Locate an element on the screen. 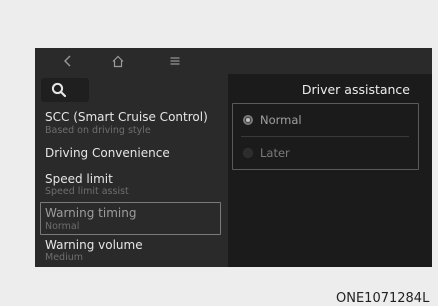  home-button is located at coordinates (118, 61).